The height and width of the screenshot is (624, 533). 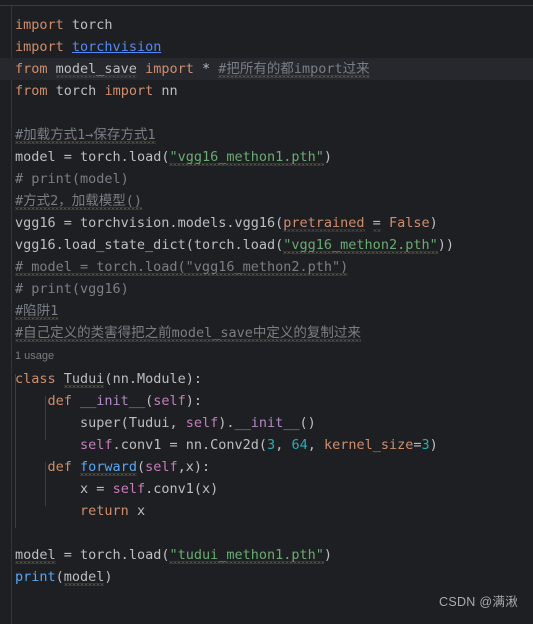 I want to click on code-line: #陷阱1, so click(x=266, y=311).